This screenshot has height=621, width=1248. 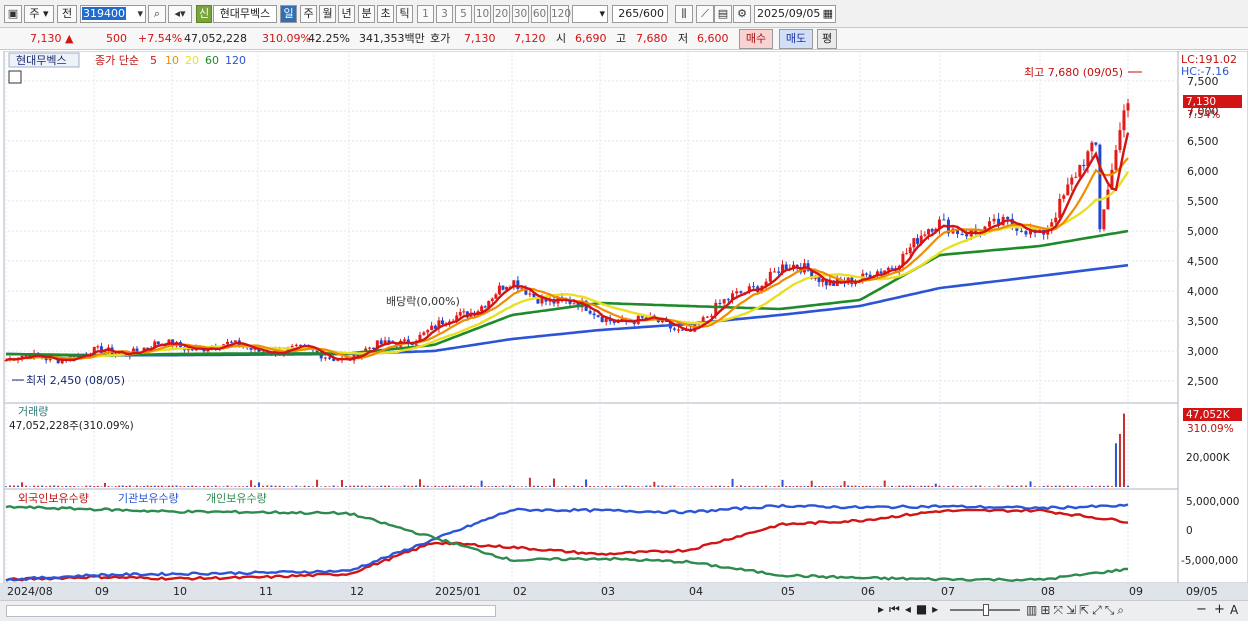 I want to click on period-button-6: 틱, so click(x=404, y=14).